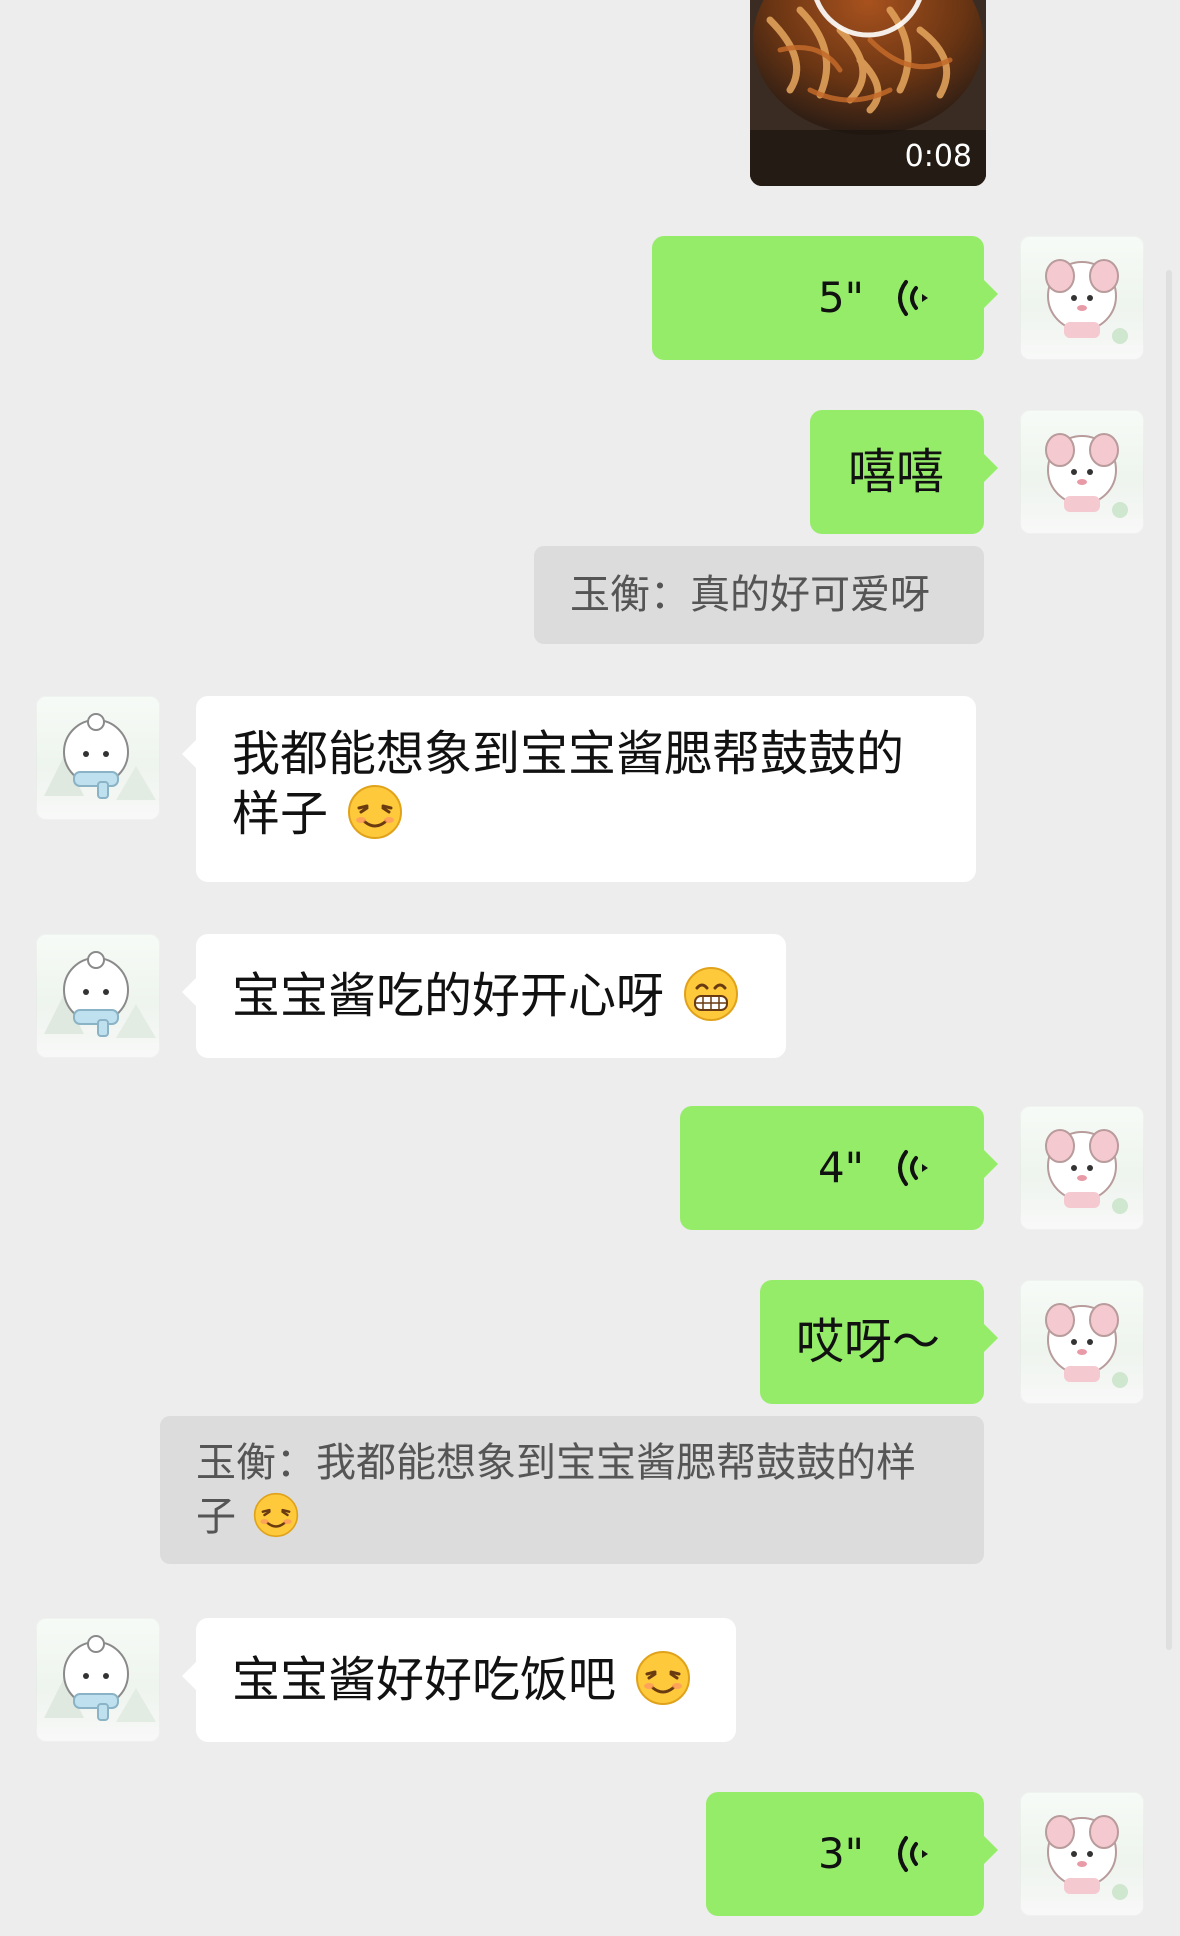 This screenshot has height=1936, width=1180. I want to click on video-message: 0:08, so click(868, 93).